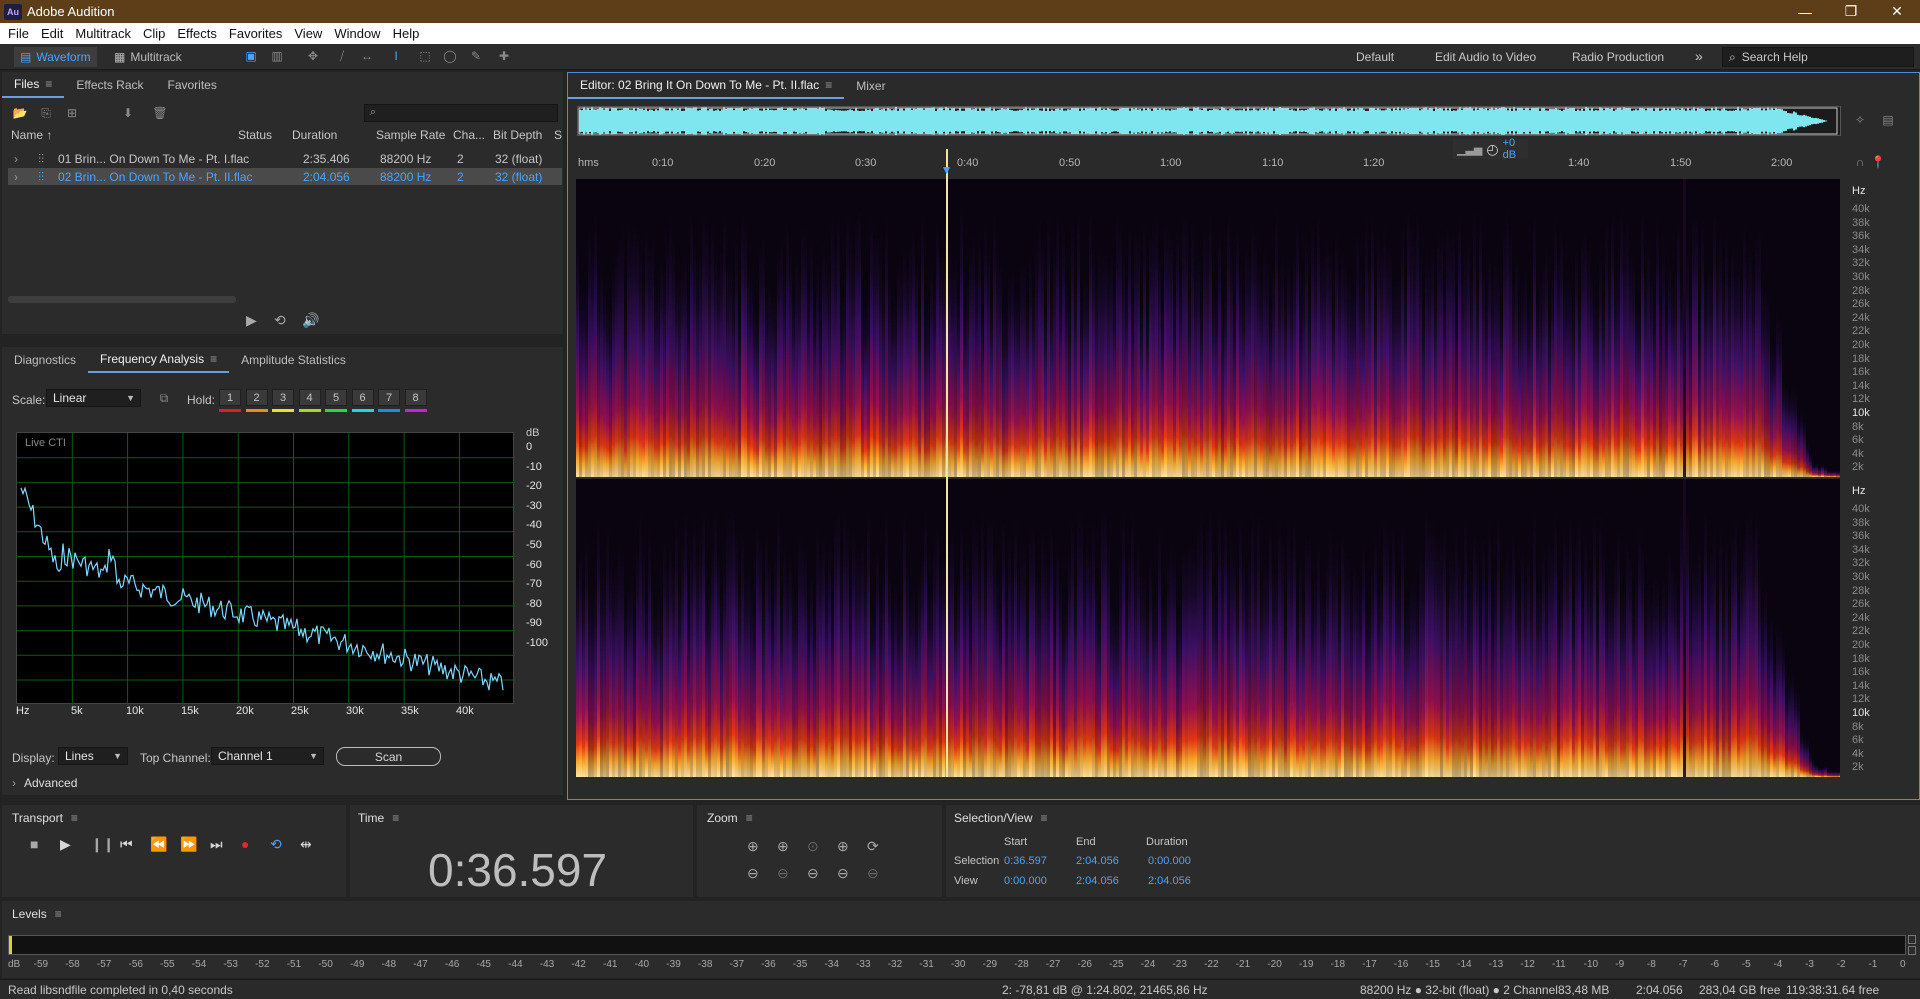 The image size is (1920, 999). What do you see at coordinates (33, 85) in the screenshot?
I see `tab-files: Files ≡` at bounding box center [33, 85].